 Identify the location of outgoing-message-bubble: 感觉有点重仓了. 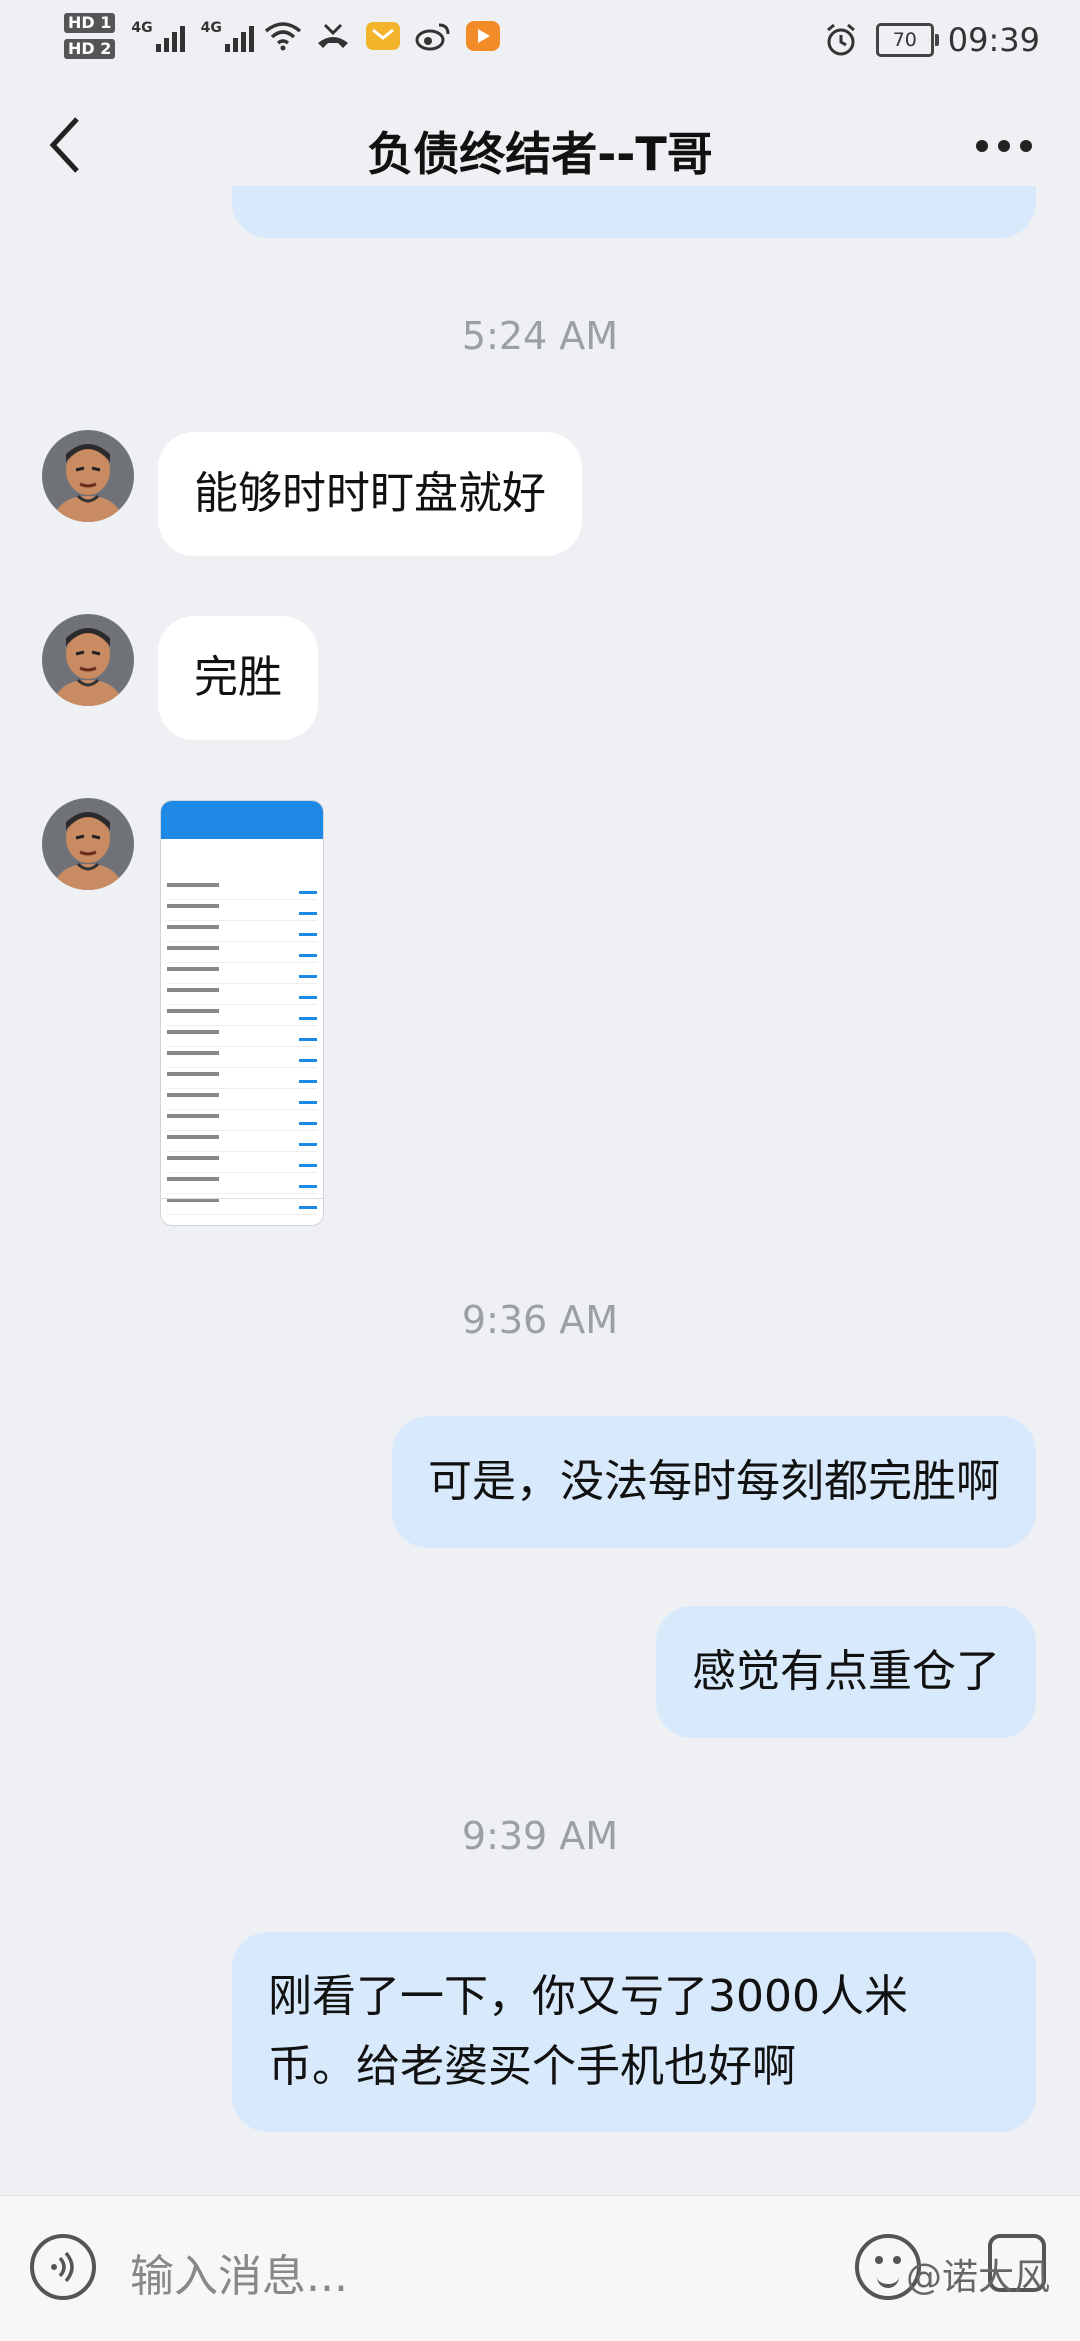
(846, 1672).